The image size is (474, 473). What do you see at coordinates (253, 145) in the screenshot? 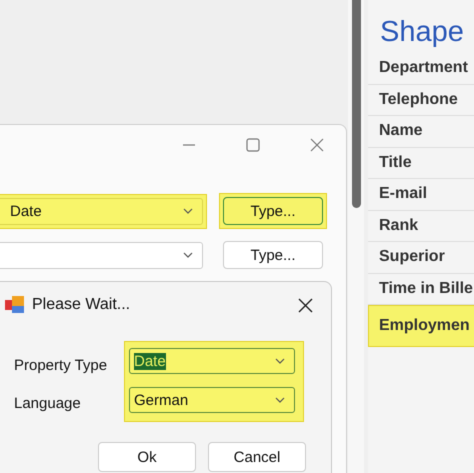
I see `maximize-icon` at bounding box center [253, 145].